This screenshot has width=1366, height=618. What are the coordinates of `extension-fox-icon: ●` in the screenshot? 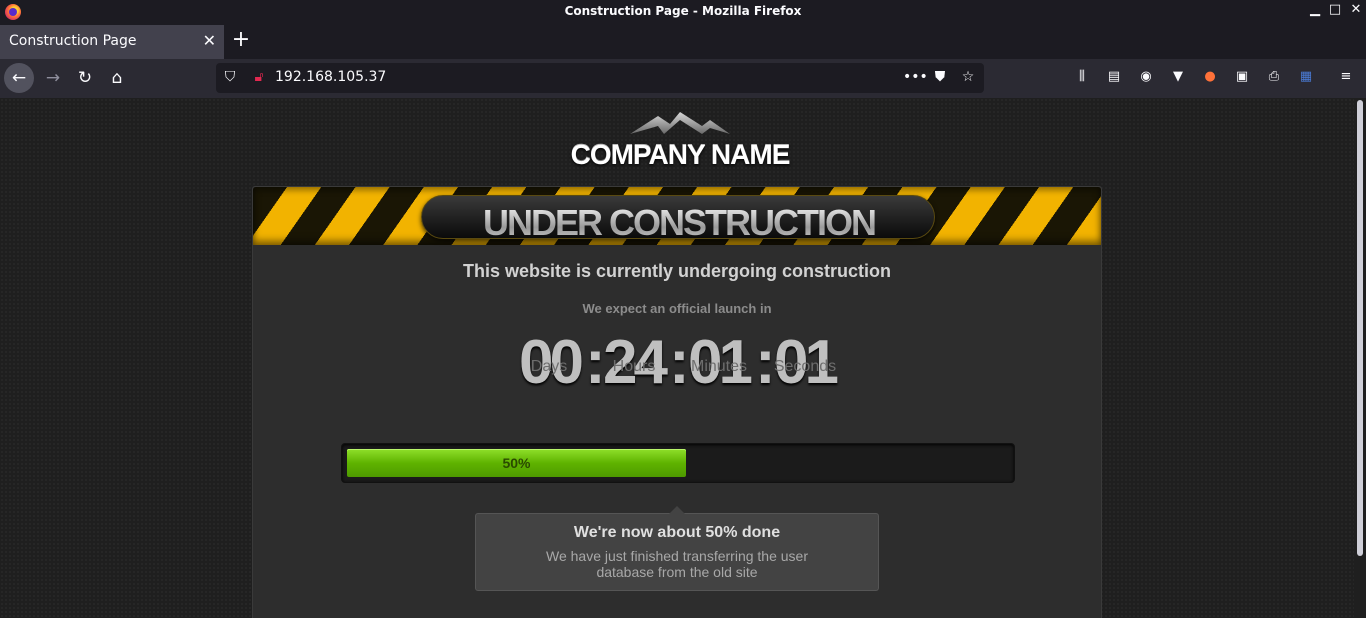 It's located at (1210, 78).